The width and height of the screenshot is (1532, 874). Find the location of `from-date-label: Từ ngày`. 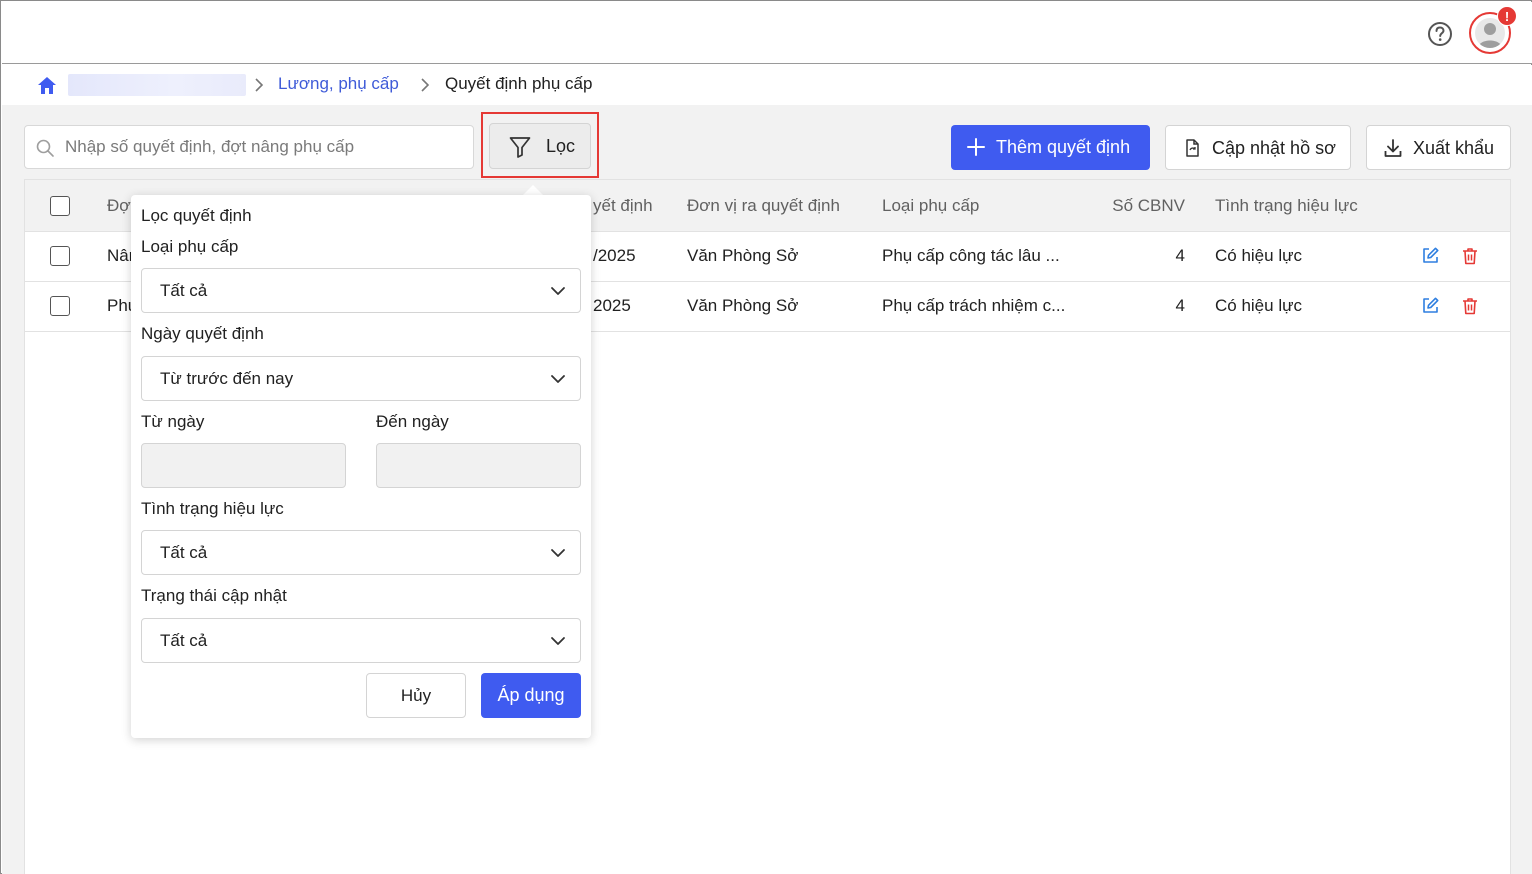

from-date-label: Từ ngày is located at coordinates (173, 421).